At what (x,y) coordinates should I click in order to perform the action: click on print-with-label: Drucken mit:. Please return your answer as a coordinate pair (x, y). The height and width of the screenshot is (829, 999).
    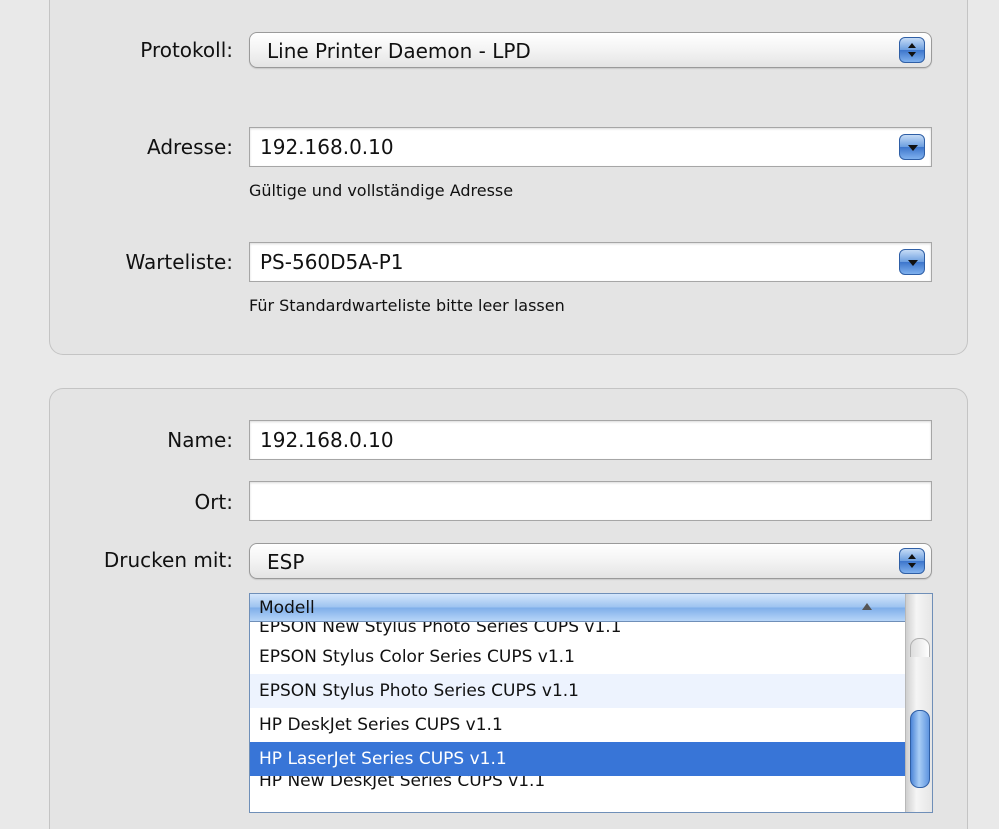
    Looking at the image, I should click on (168, 560).